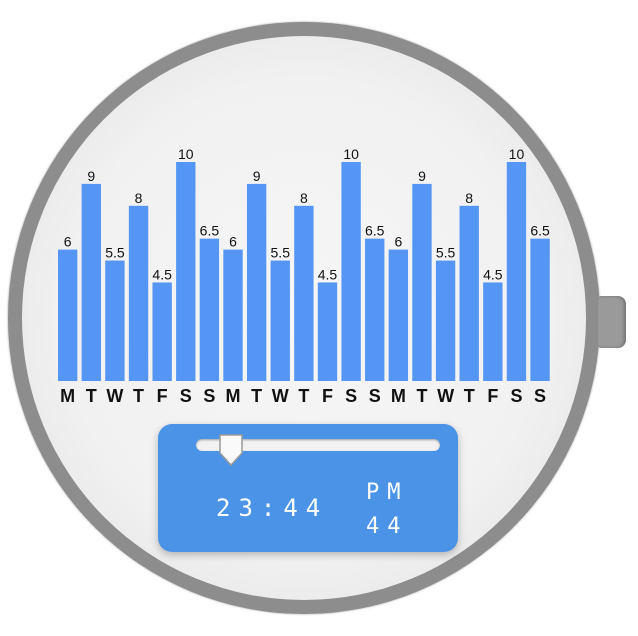  I want to click on ampm-display: PM, so click(387, 492).